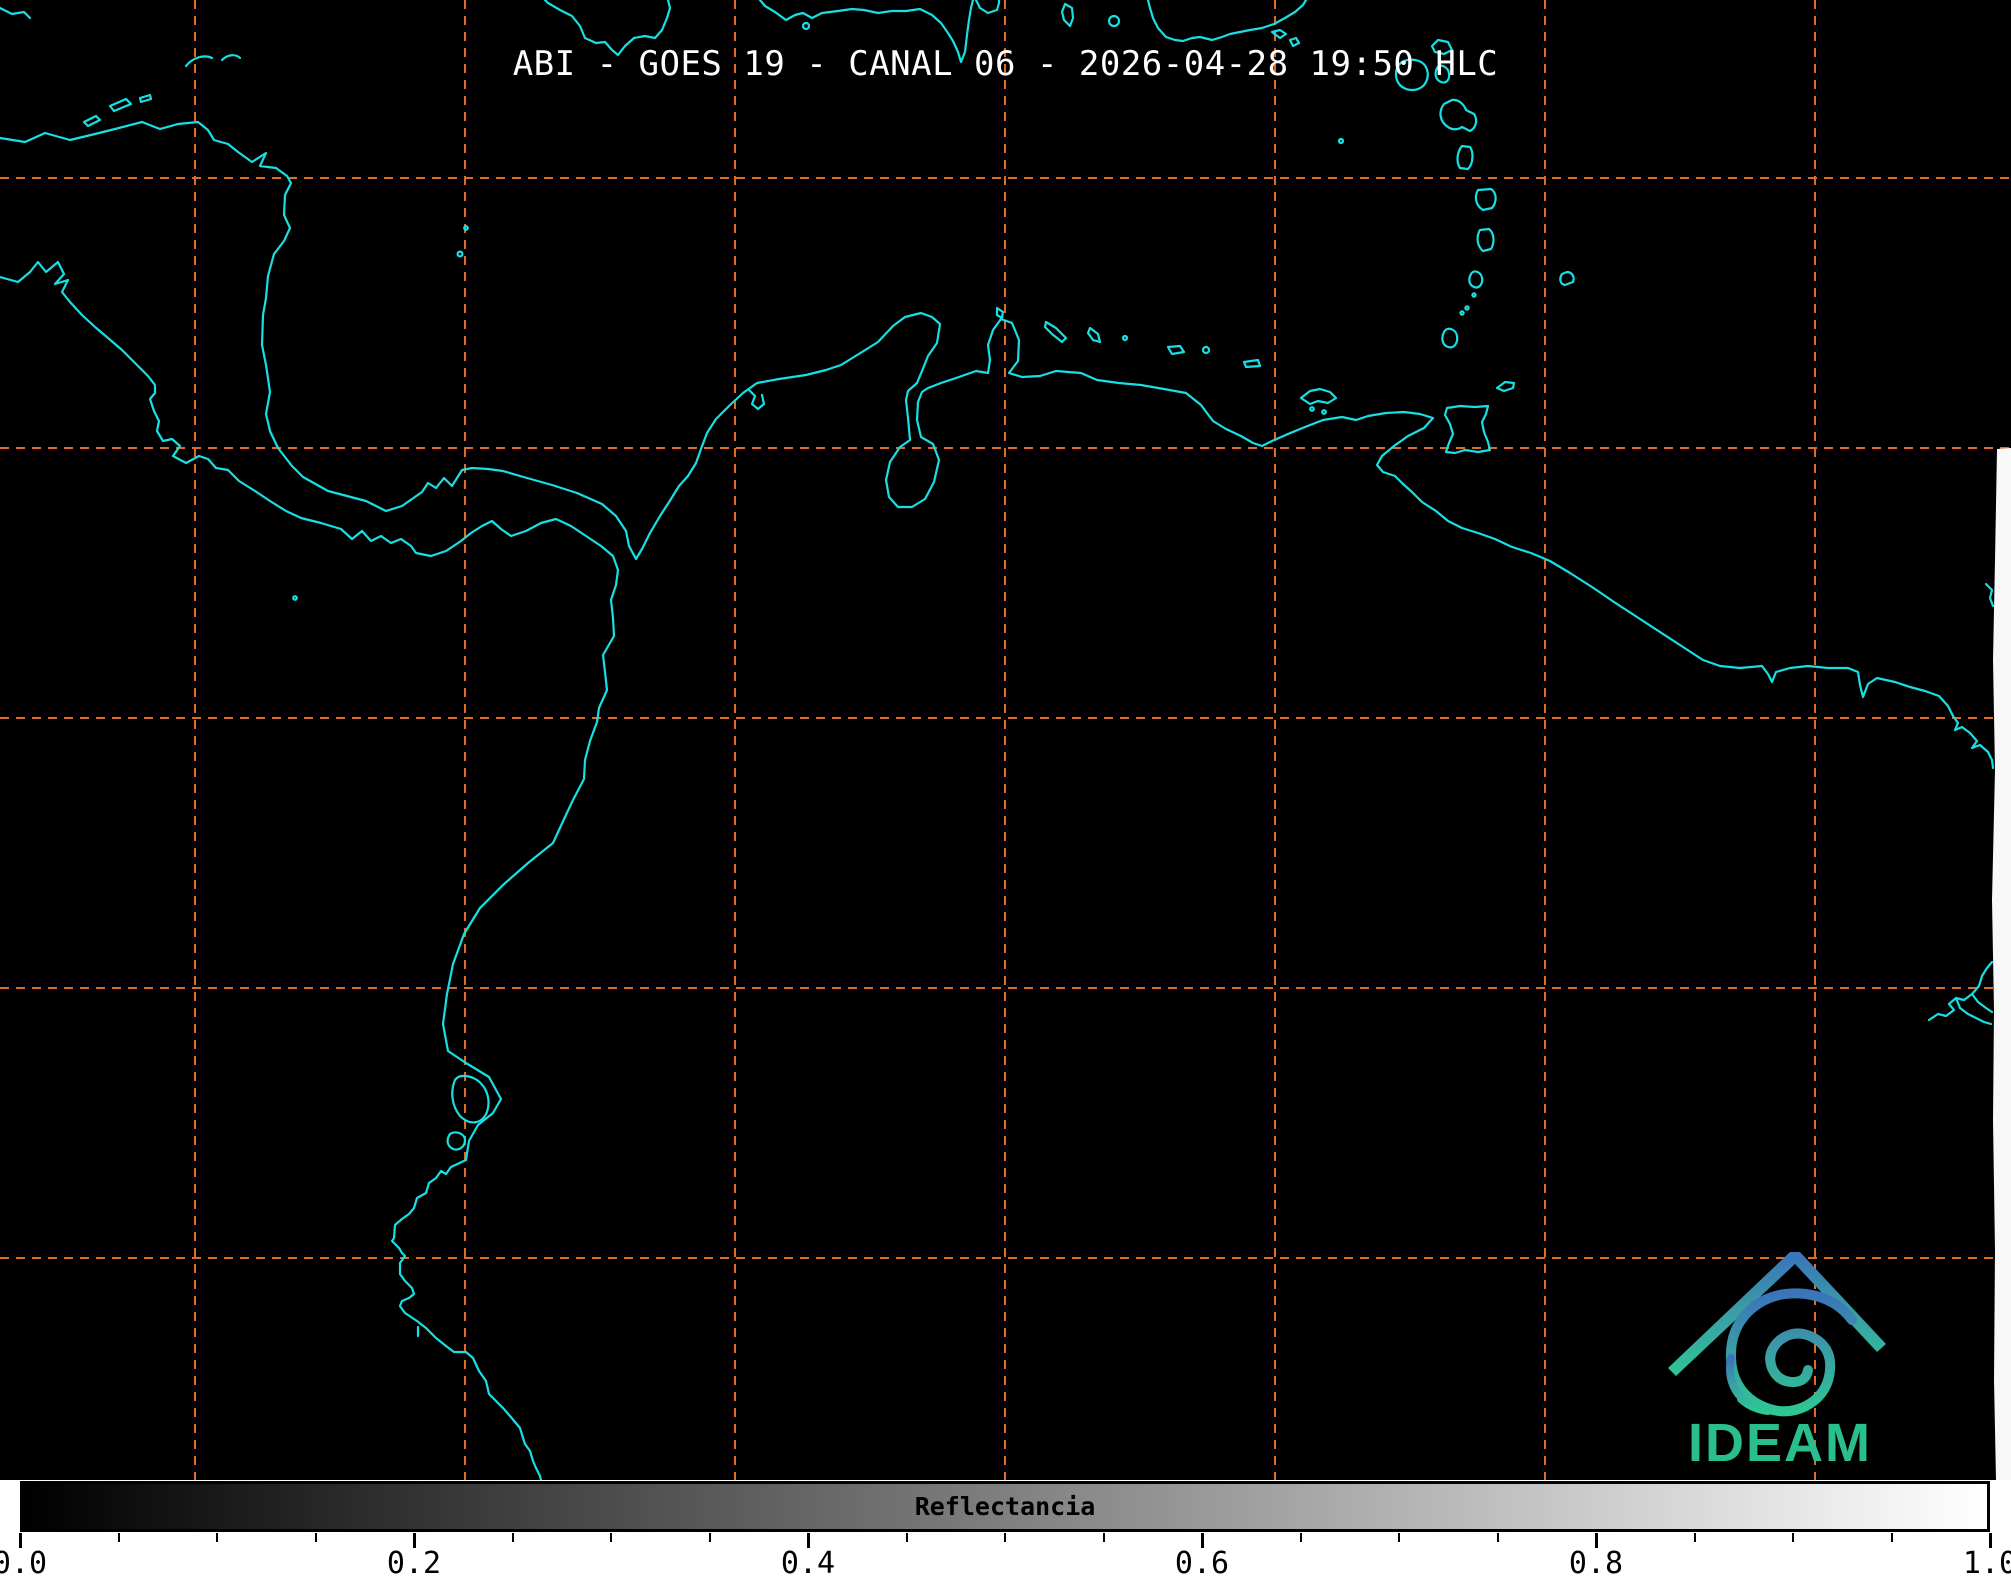 The width and height of the screenshot is (2011, 1577). I want to click on coastline-lesser-antilles, so click(1484, 193).